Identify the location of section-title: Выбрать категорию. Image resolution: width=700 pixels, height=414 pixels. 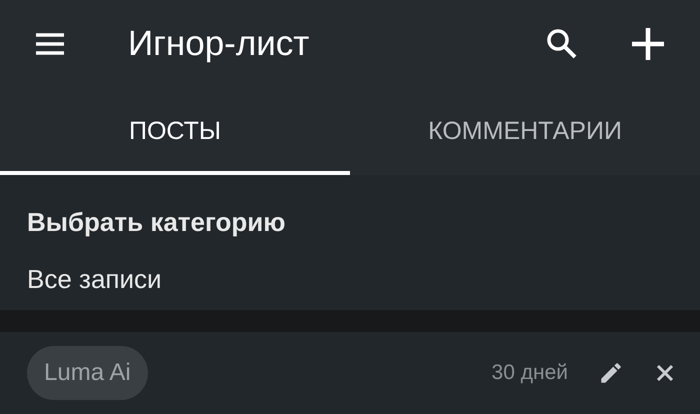
(156, 222).